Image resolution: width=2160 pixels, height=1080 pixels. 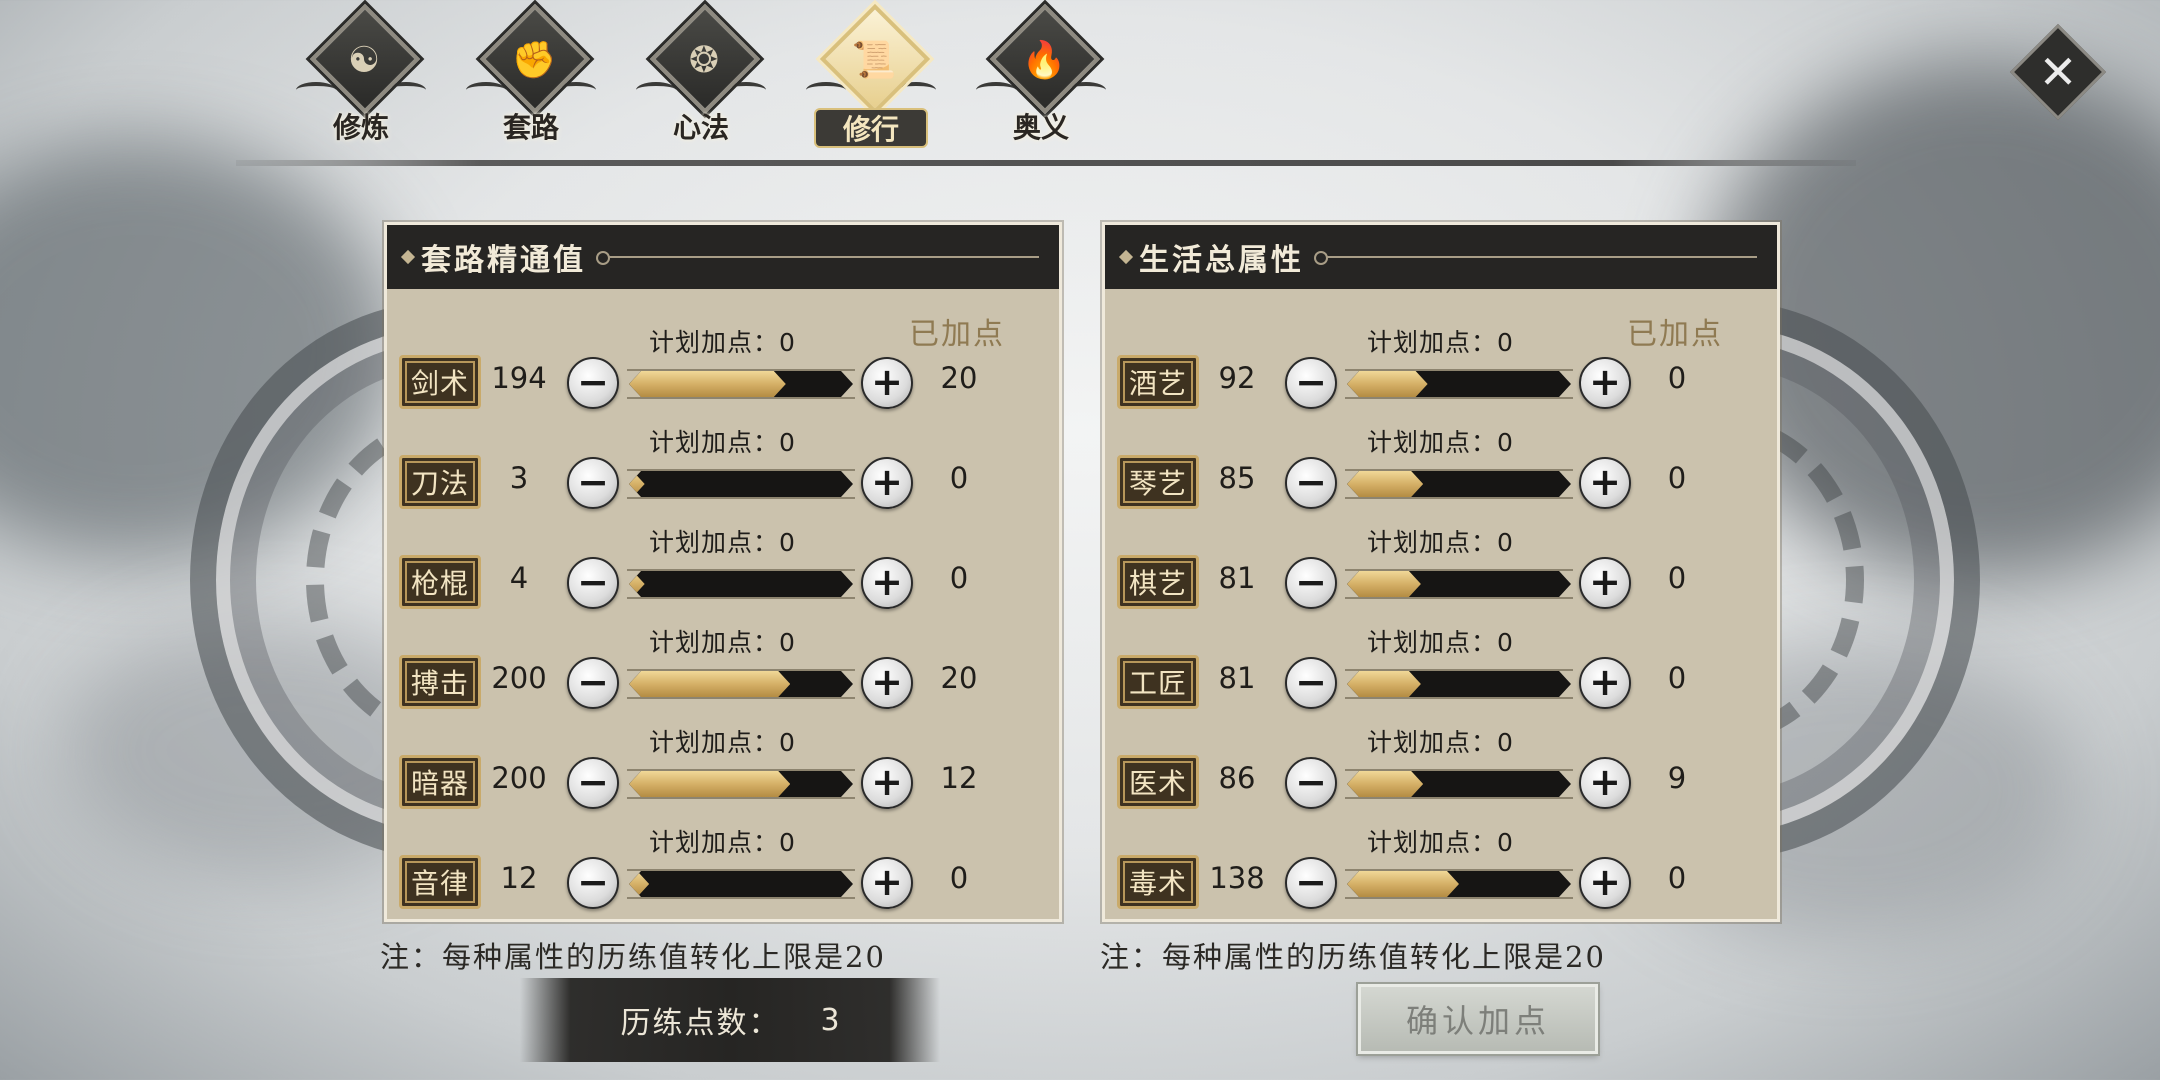 What do you see at coordinates (1237, 778) in the screenshot?
I see `stat-value: 86` at bounding box center [1237, 778].